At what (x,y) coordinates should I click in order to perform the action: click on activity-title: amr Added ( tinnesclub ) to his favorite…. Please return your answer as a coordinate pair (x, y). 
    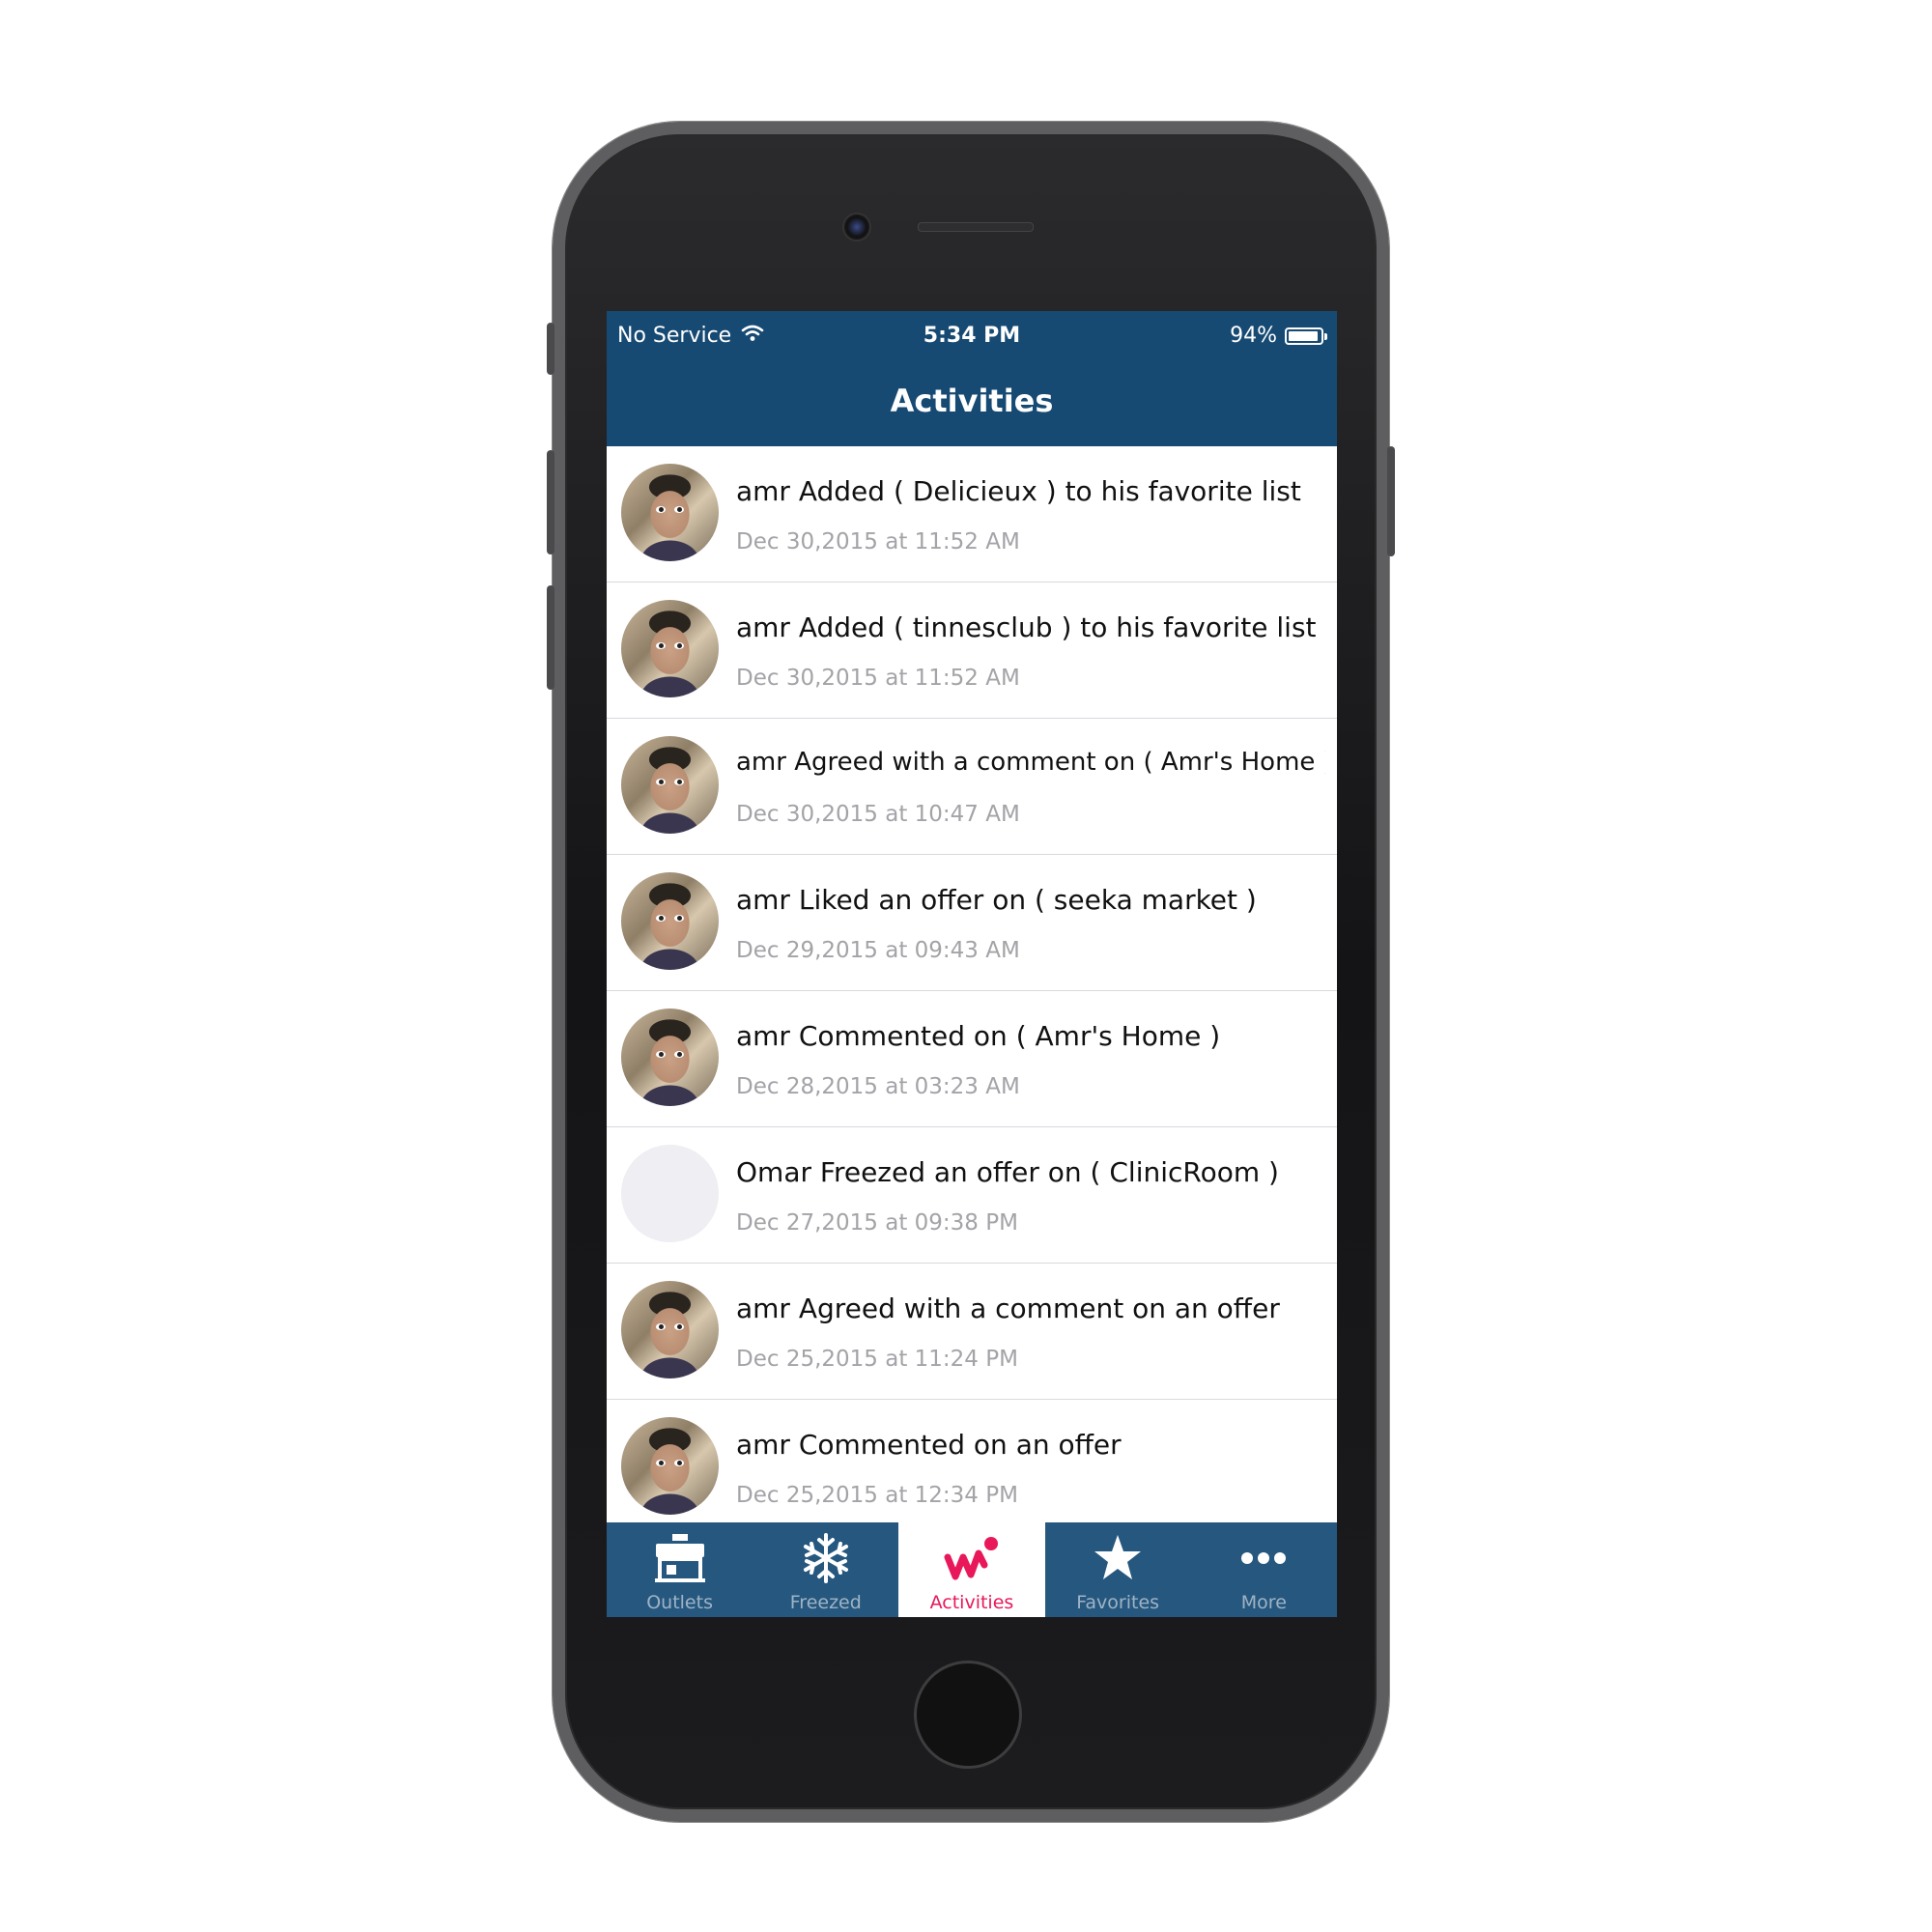
    Looking at the image, I should click on (1026, 627).